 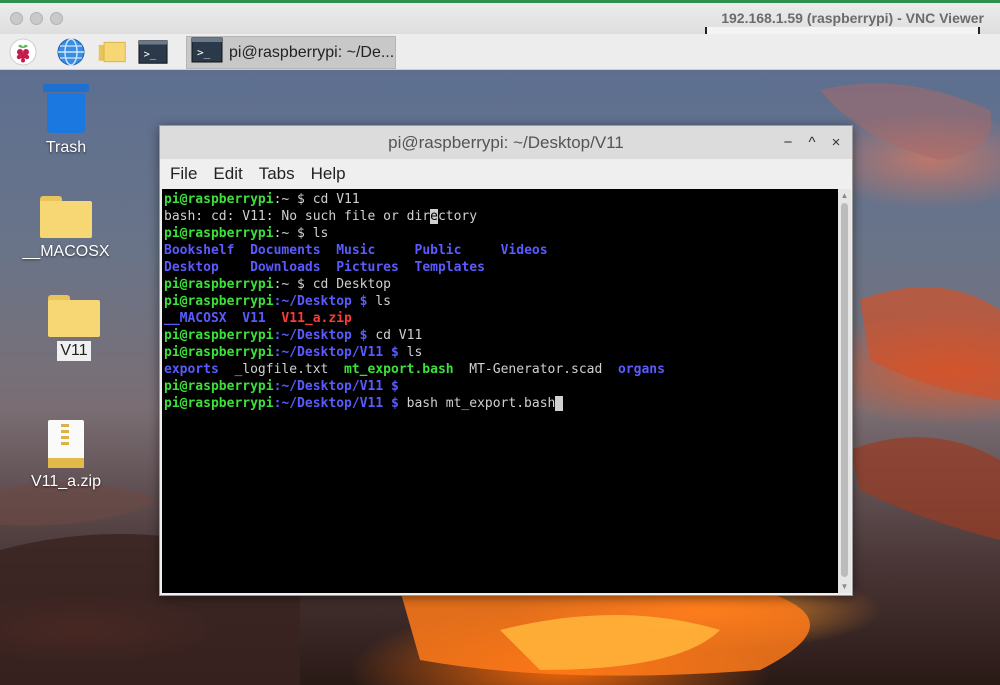 I want to click on terminal-text: Templates, so click(x=449, y=267).